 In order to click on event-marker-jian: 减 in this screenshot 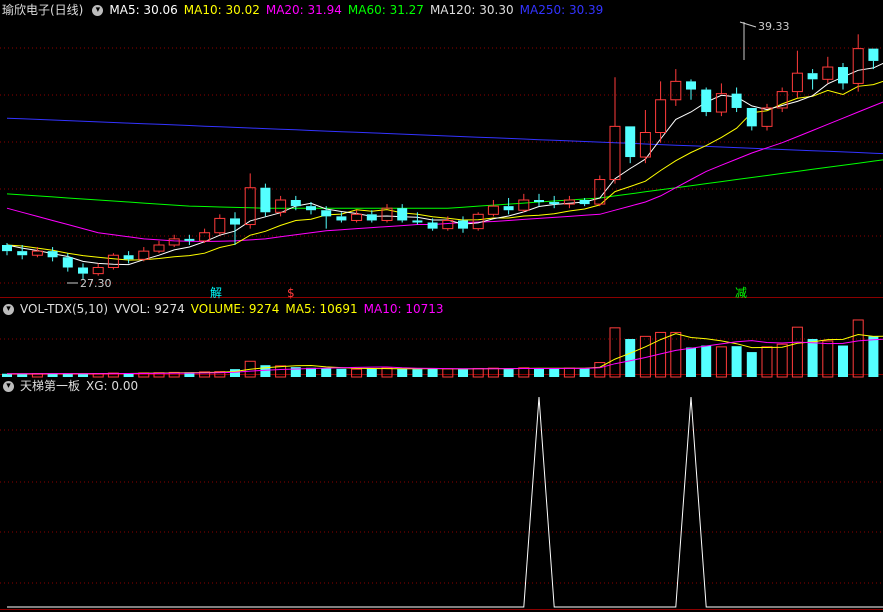, I will do `click(741, 293)`.